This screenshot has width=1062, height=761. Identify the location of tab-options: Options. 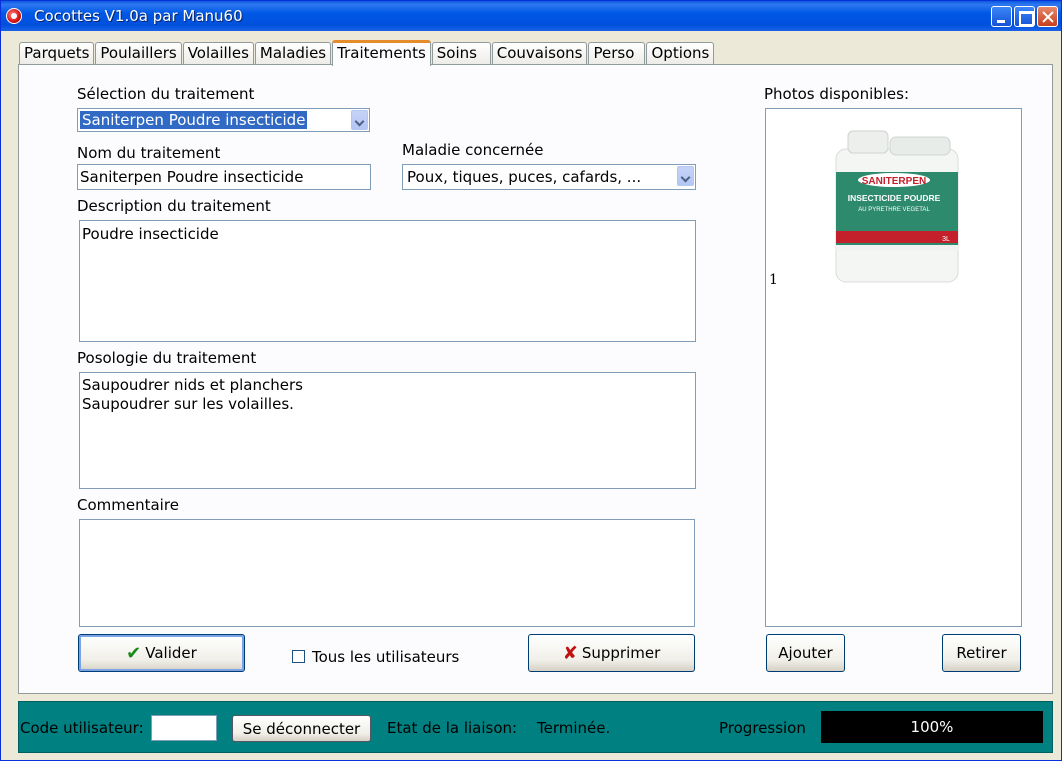
(680, 53).